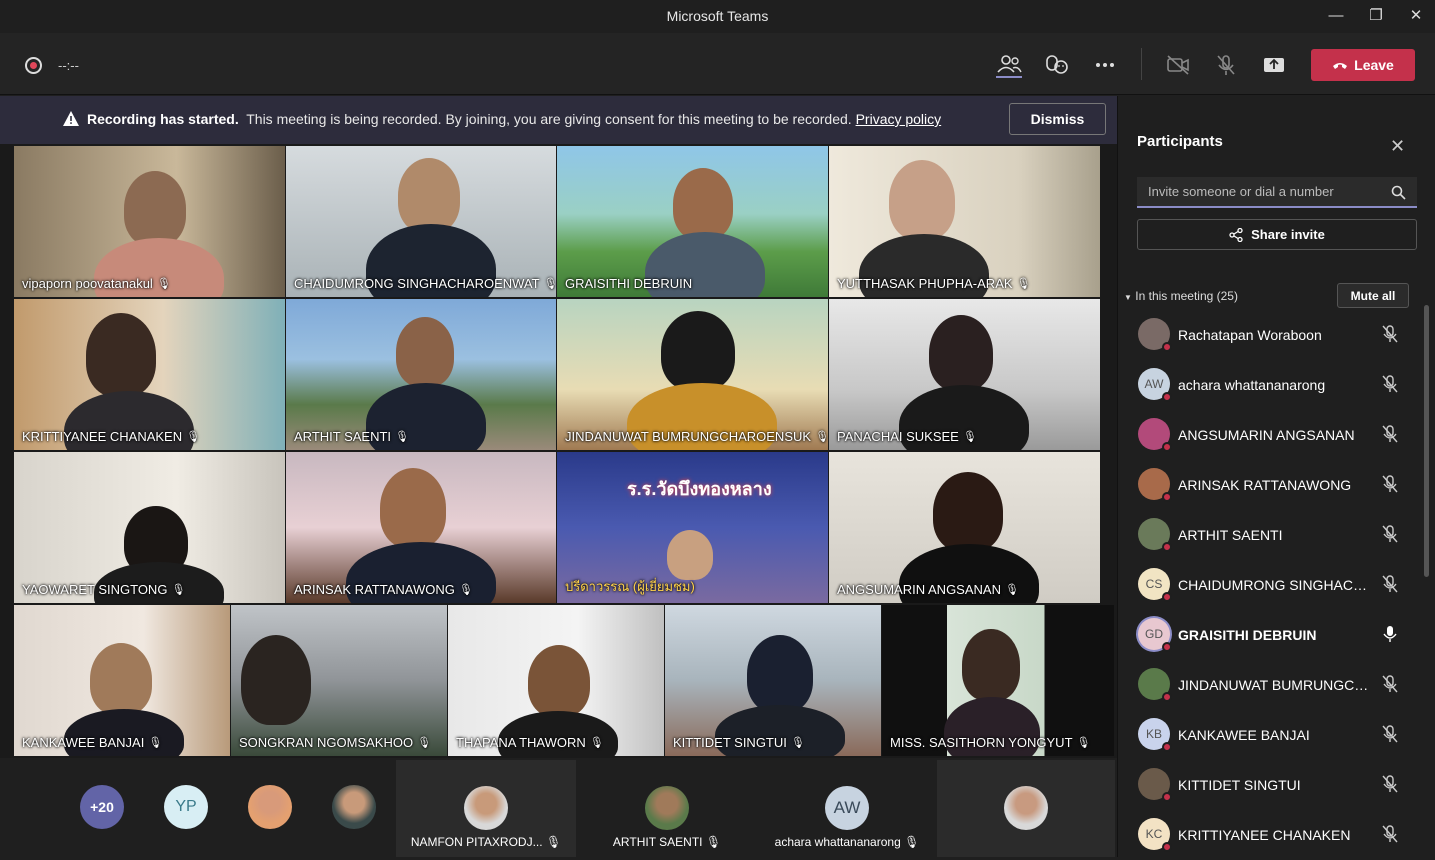  What do you see at coordinates (102, 807) in the screenshot?
I see `more-participants-button: +20` at bounding box center [102, 807].